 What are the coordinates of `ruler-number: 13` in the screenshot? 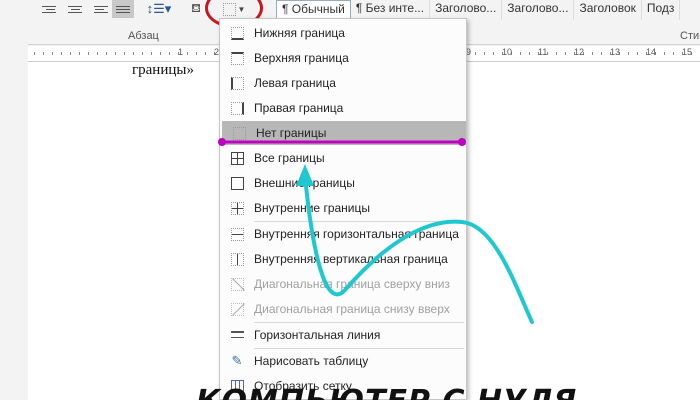 It's located at (615, 52).